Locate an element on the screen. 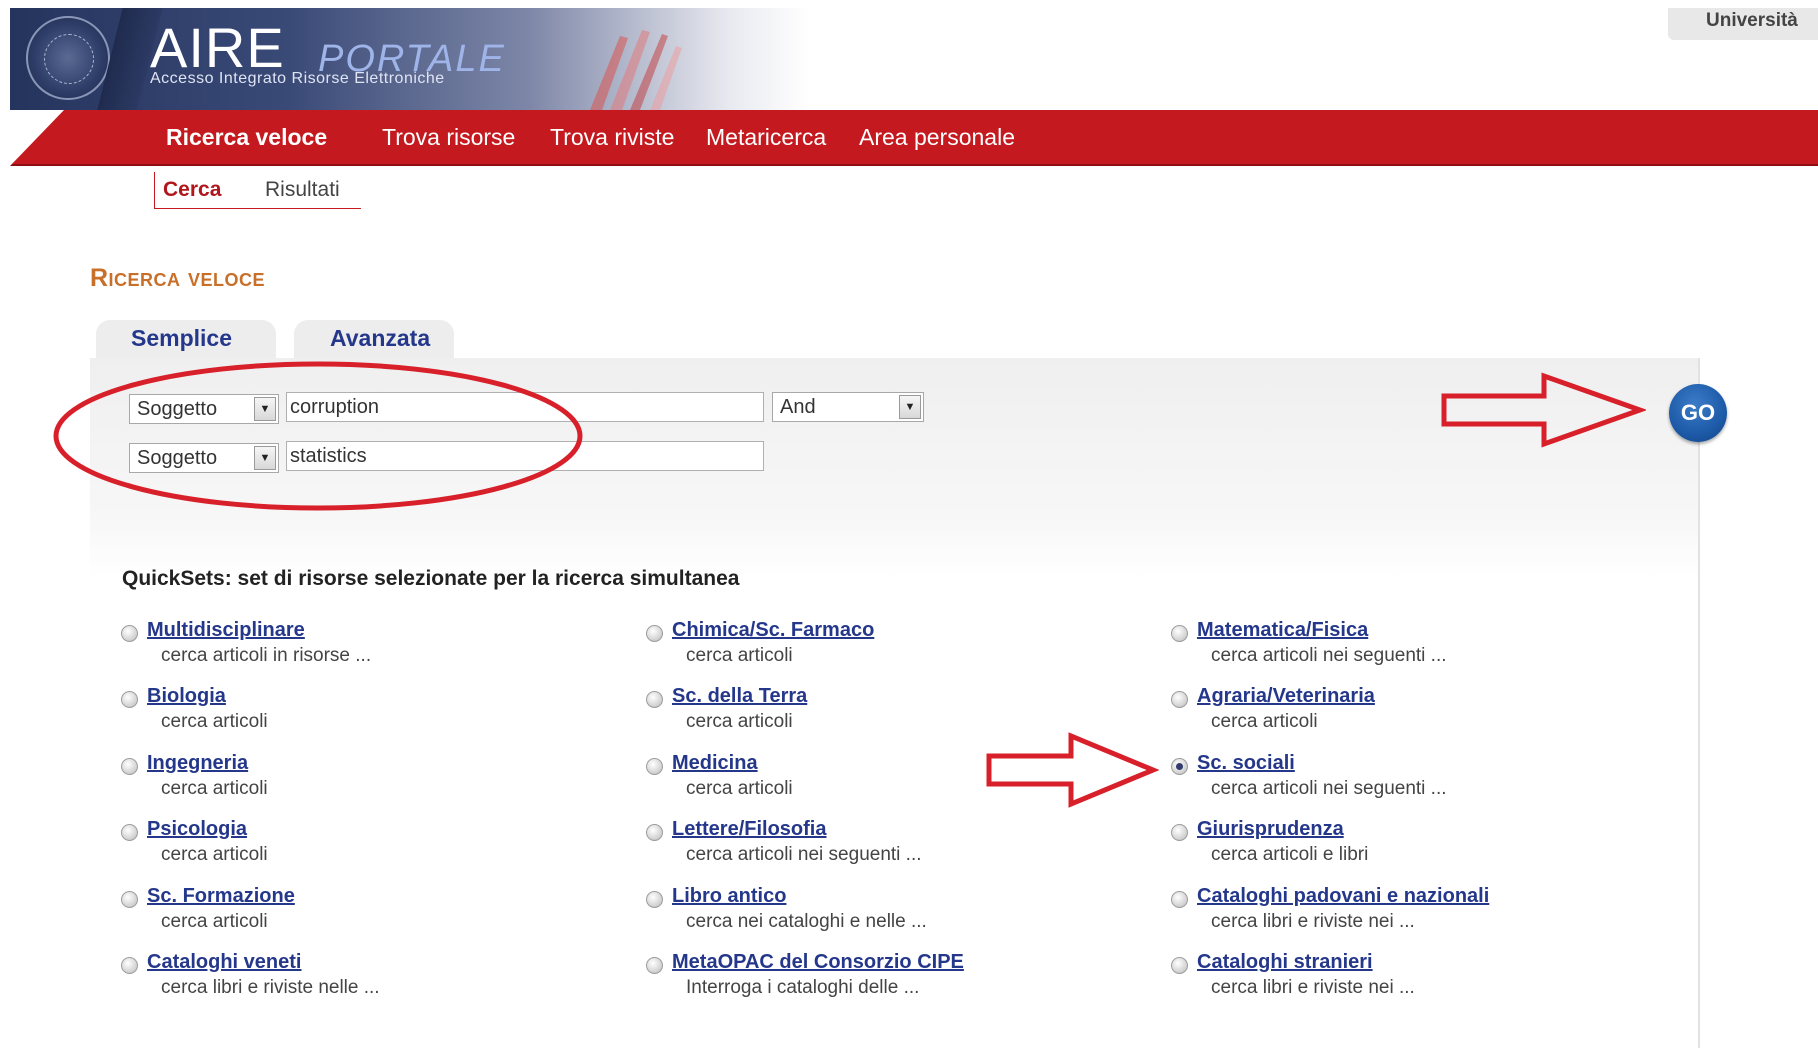 The width and height of the screenshot is (1818, 1048). tab-avanzata: Avanzata is located at coordinates (380, 338).